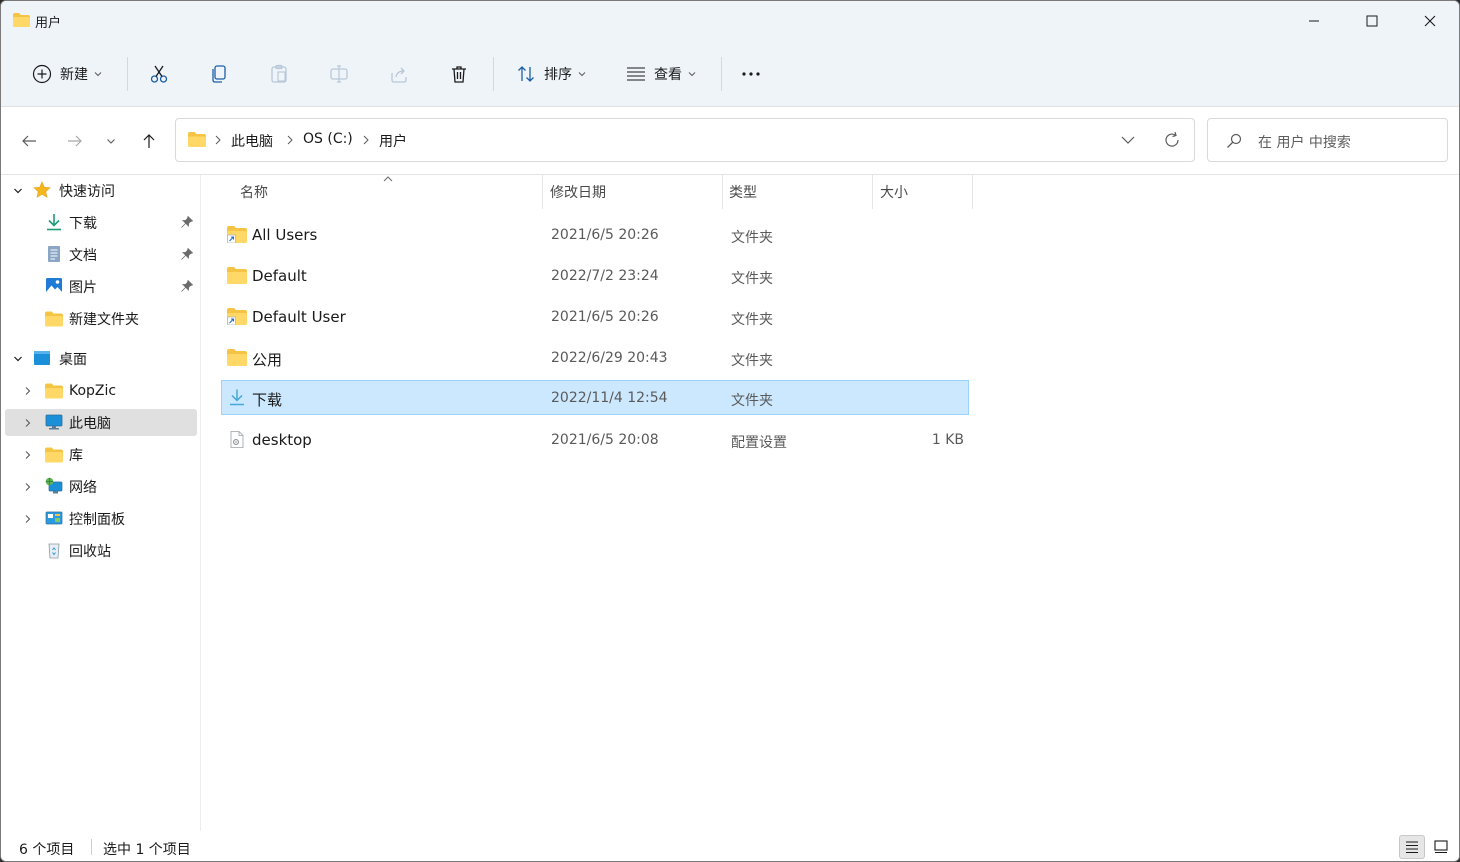 Image resolution: width=1460 pixels, height=862 pixels. I want to click on arrow-left-icon, so click(29, 141).